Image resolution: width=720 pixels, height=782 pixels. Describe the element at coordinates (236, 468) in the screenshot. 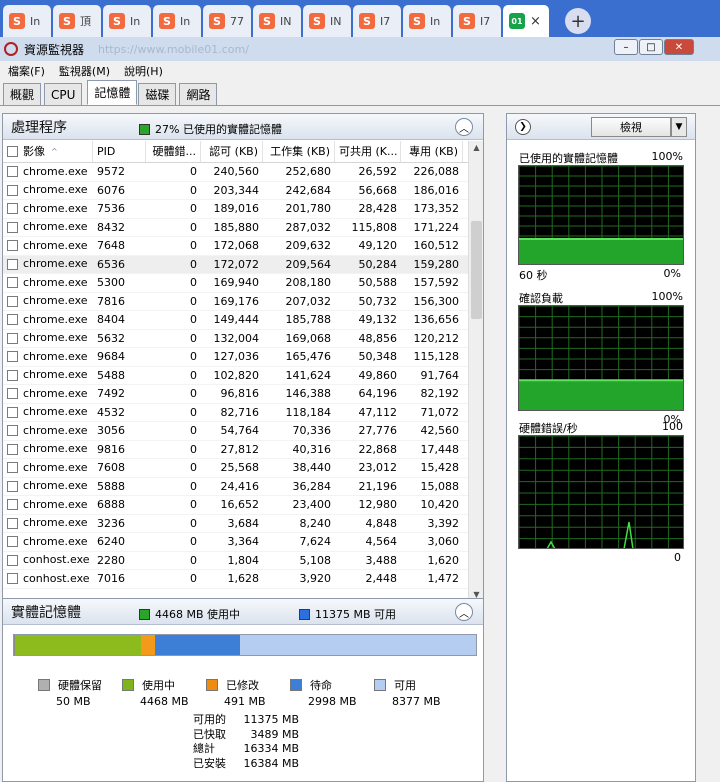

I see `table-row: chrome.exe 7608 0 25,568 38,440 23,012 15,428` at that location.